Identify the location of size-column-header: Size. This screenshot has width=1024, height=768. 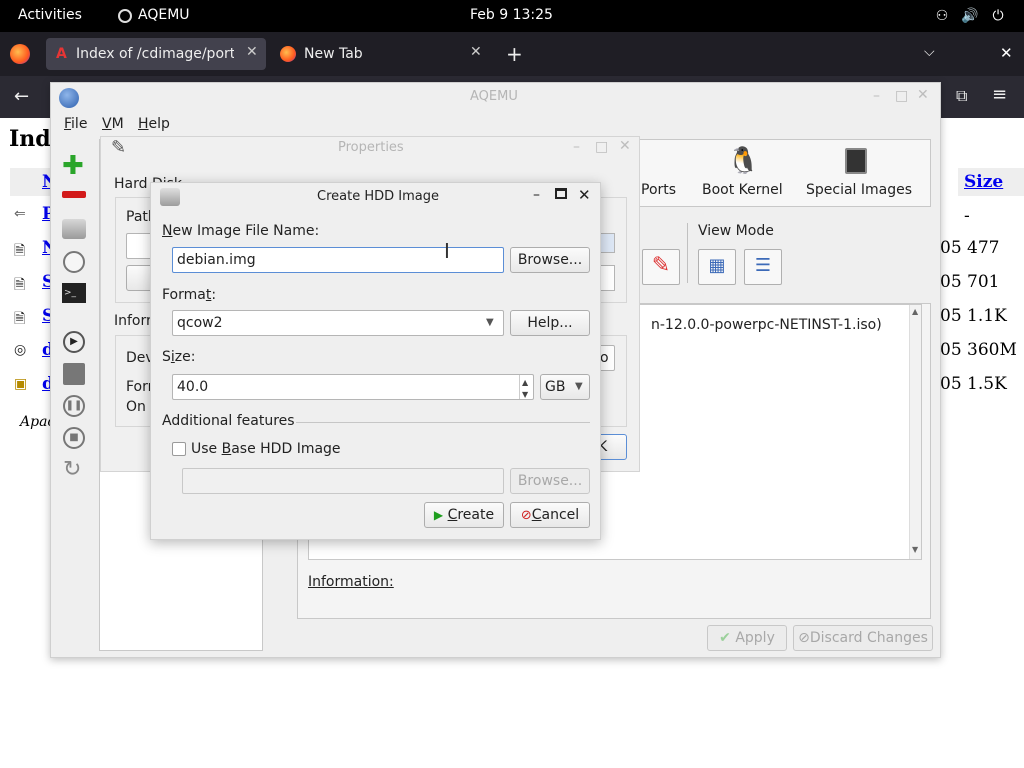
(983, 182).